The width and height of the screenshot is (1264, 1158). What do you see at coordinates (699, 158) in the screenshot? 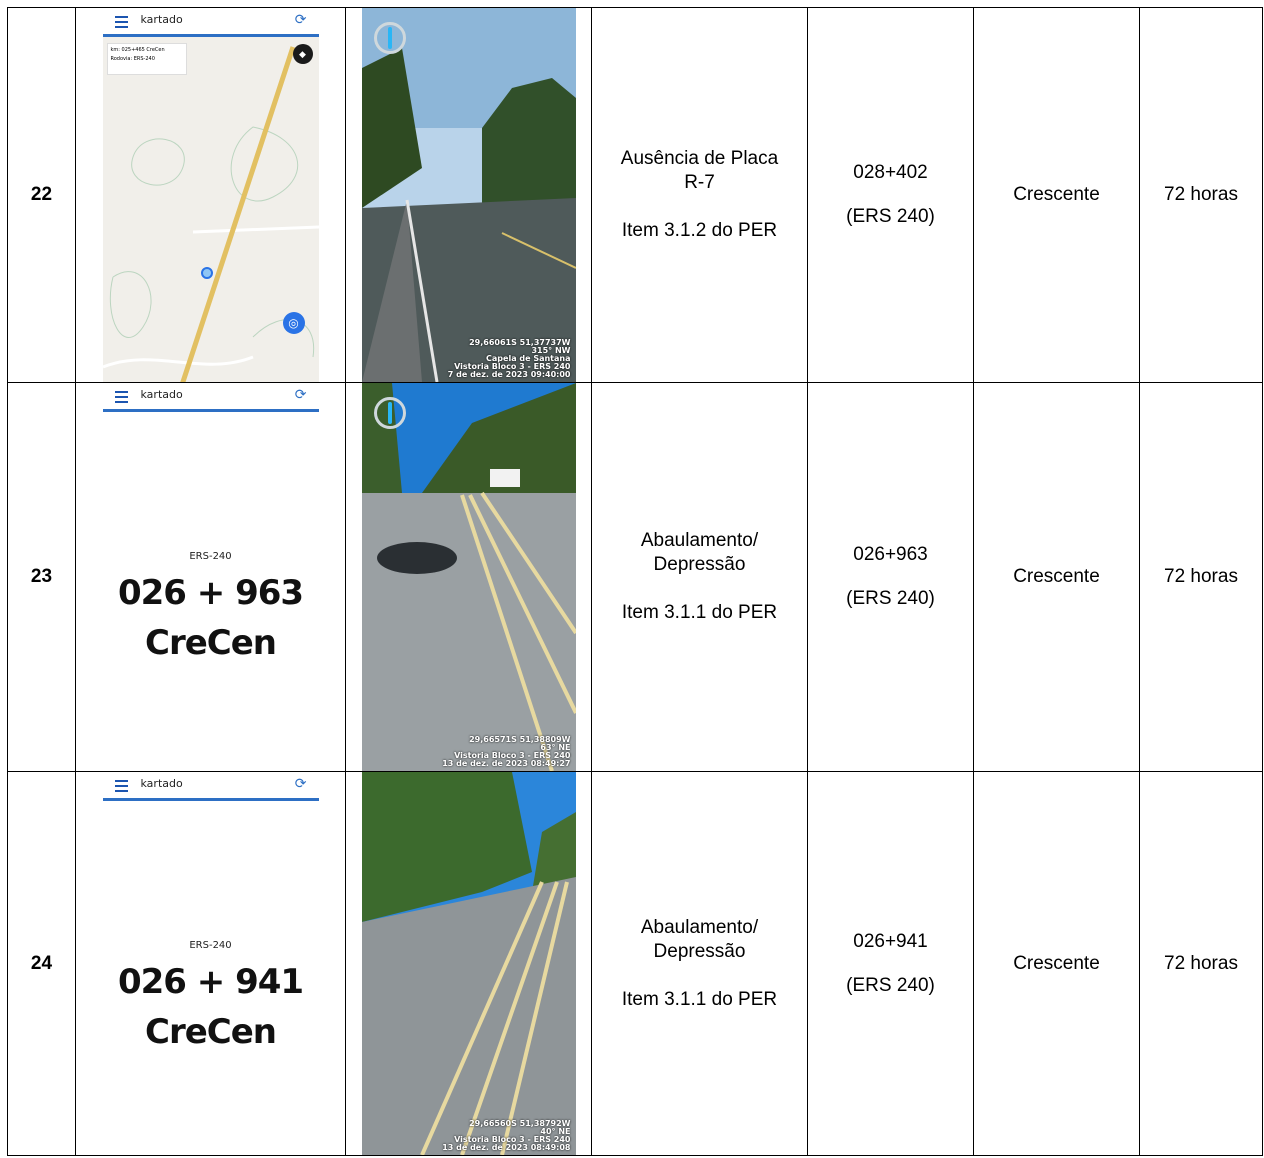
I see `description-line1: Ausência de Placa` at bounding box center [699, 158].